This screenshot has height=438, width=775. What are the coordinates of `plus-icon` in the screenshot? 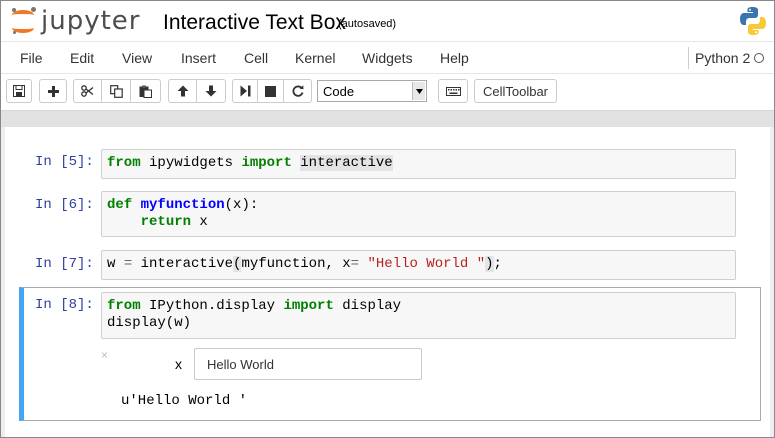 It's located at (53, 91).